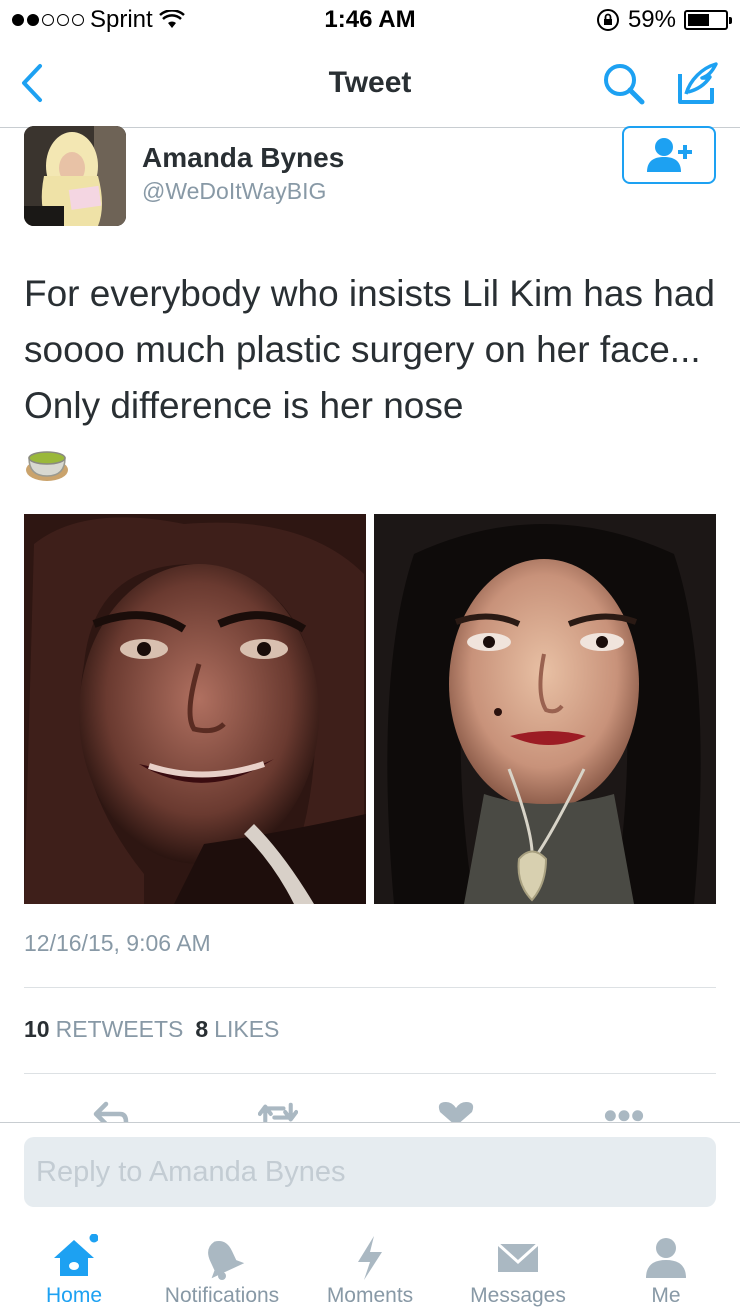 Image resolution: width=740 pixels, height=1316 pixels. Describe the element at coordinates (624, 84) in the screenshot. I see `search-icon` at that location.